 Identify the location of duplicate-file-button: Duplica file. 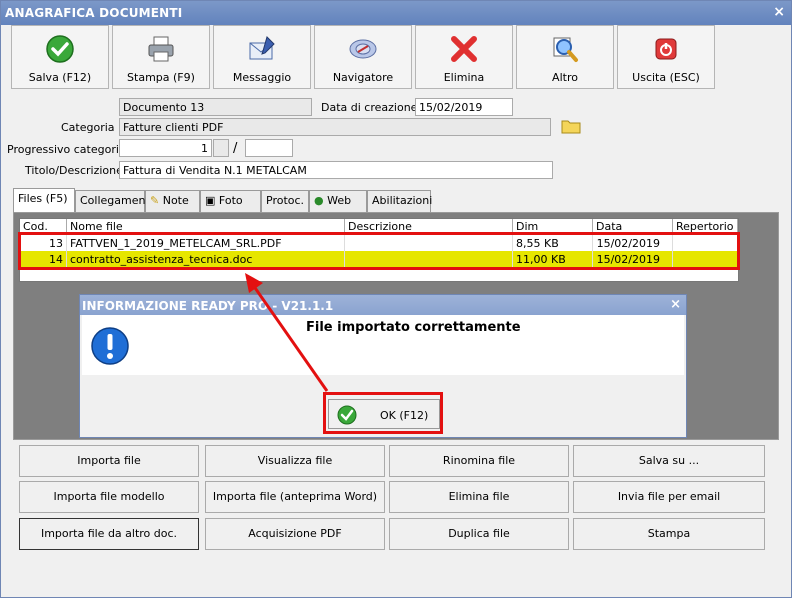
(479, 534).